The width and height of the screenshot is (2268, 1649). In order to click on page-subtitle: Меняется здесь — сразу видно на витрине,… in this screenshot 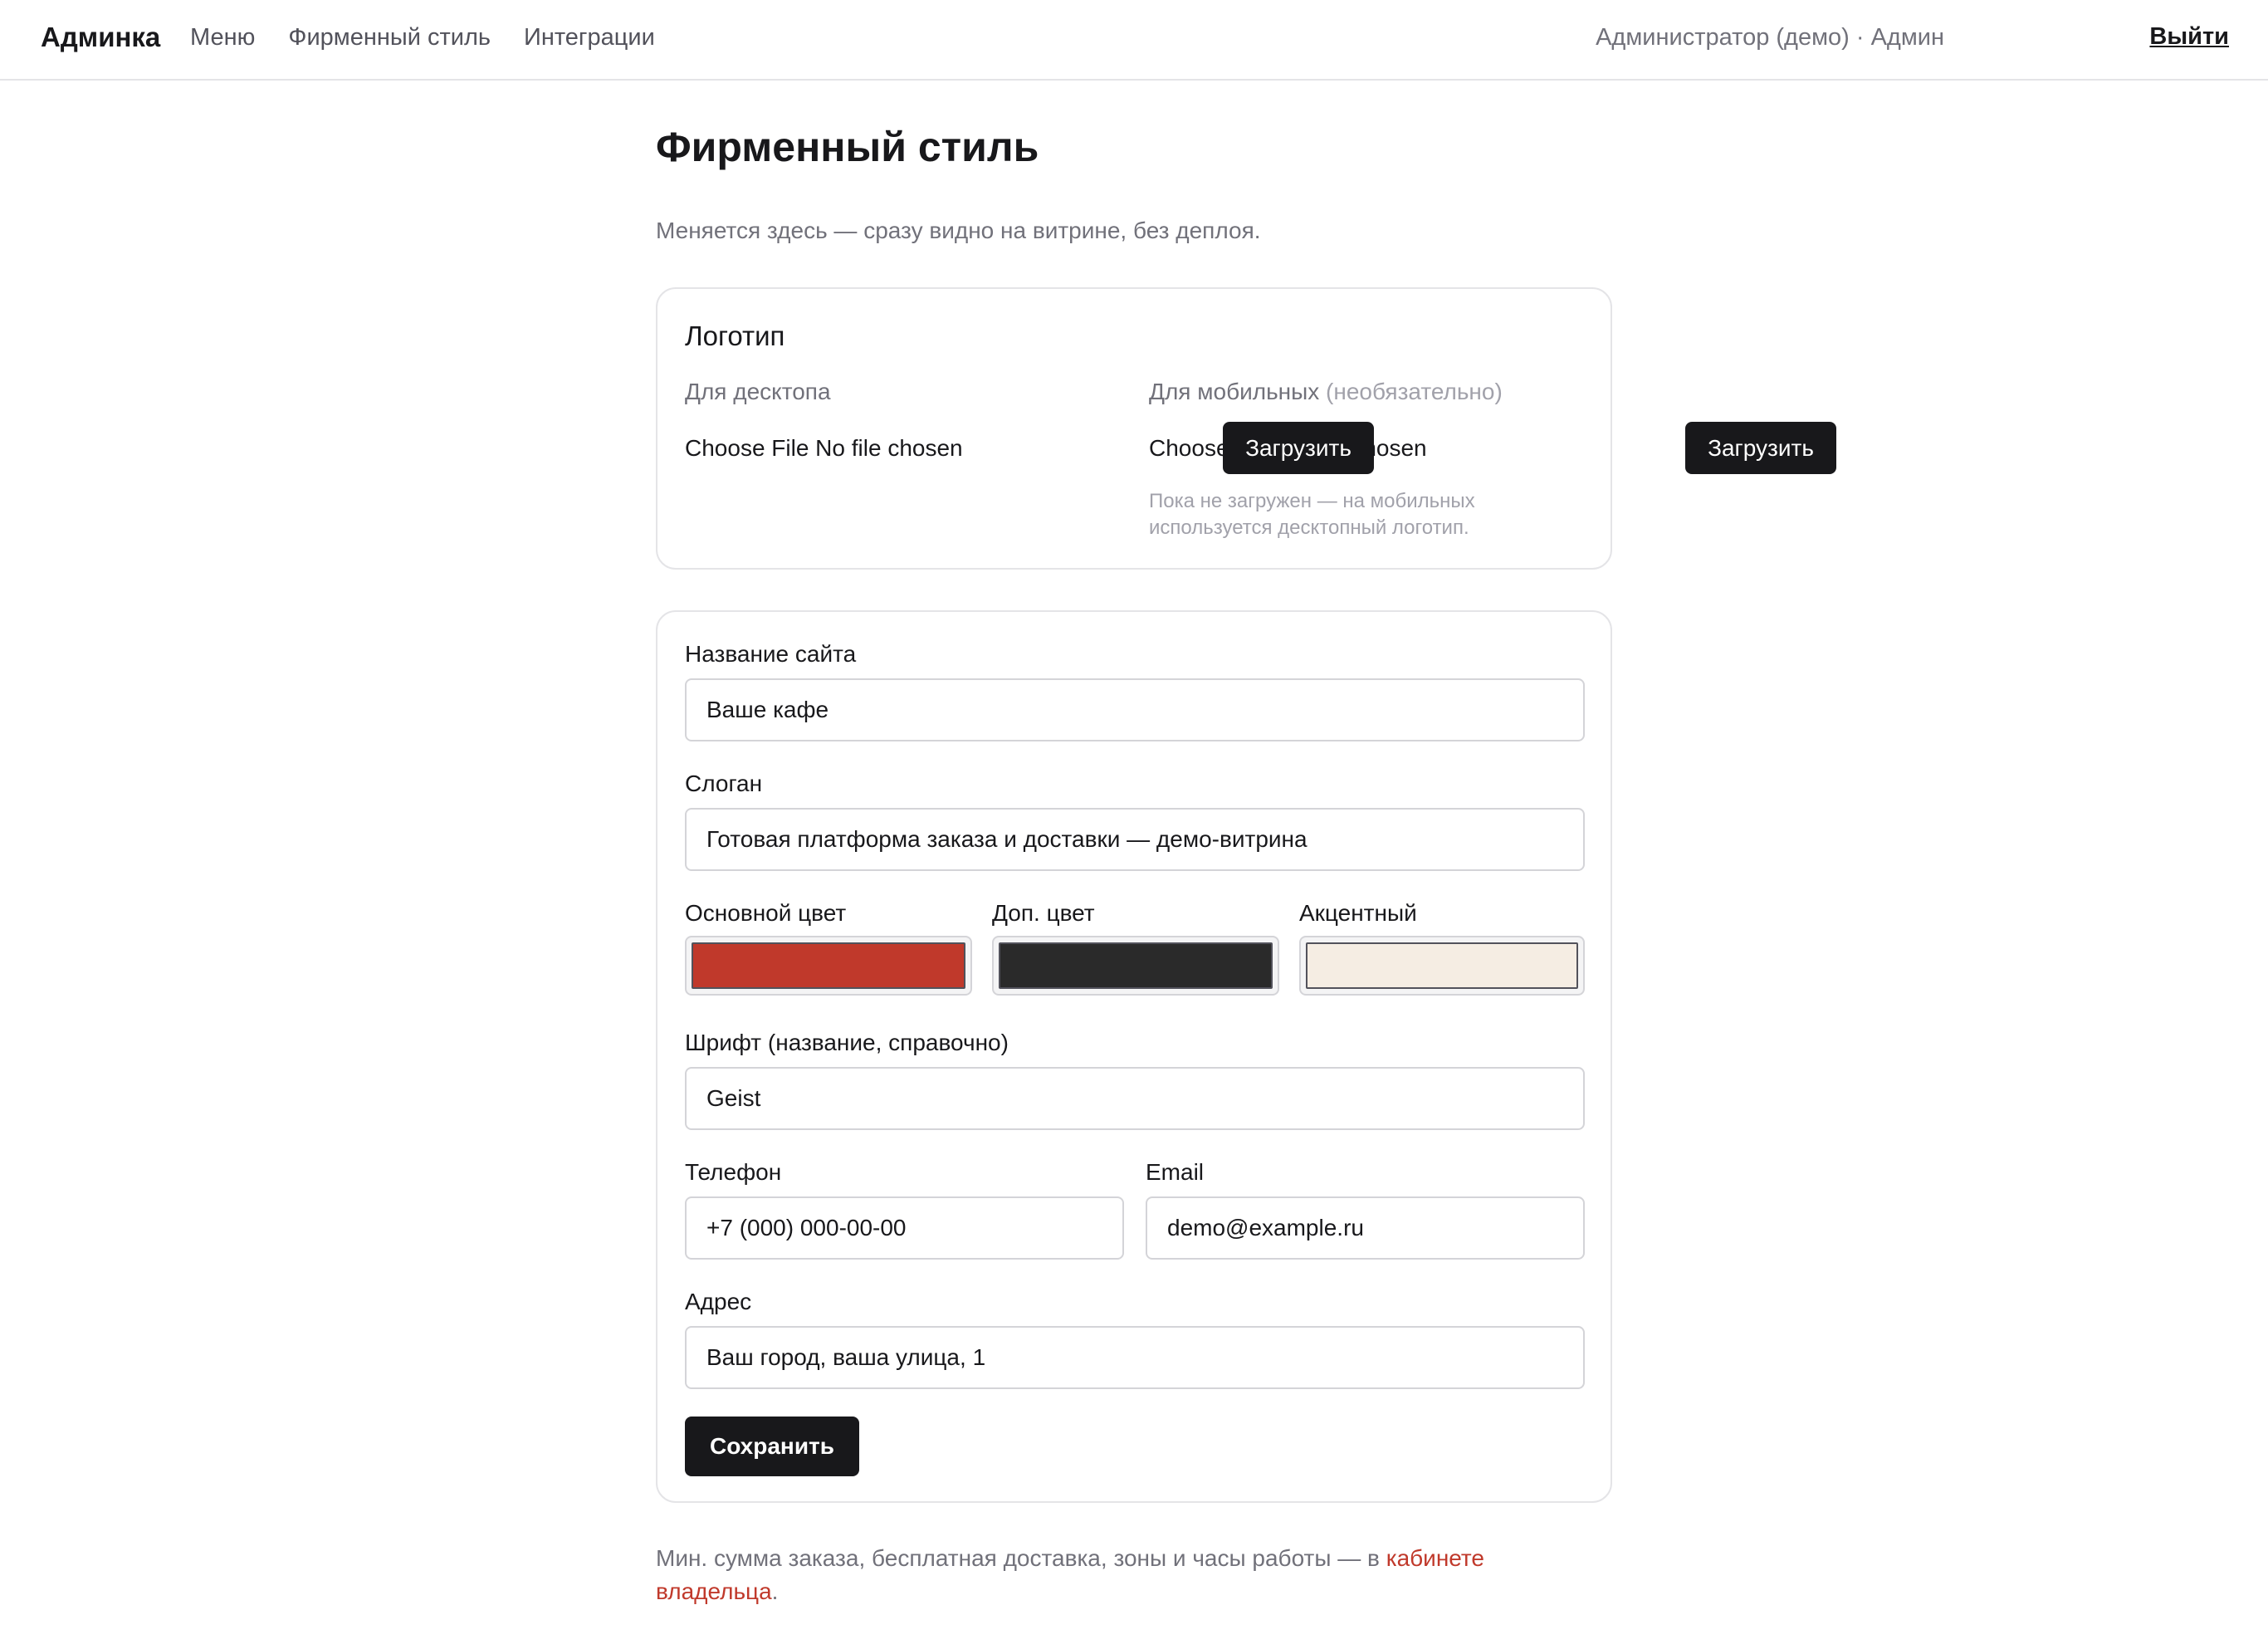, I will do `click(958, 230)`.